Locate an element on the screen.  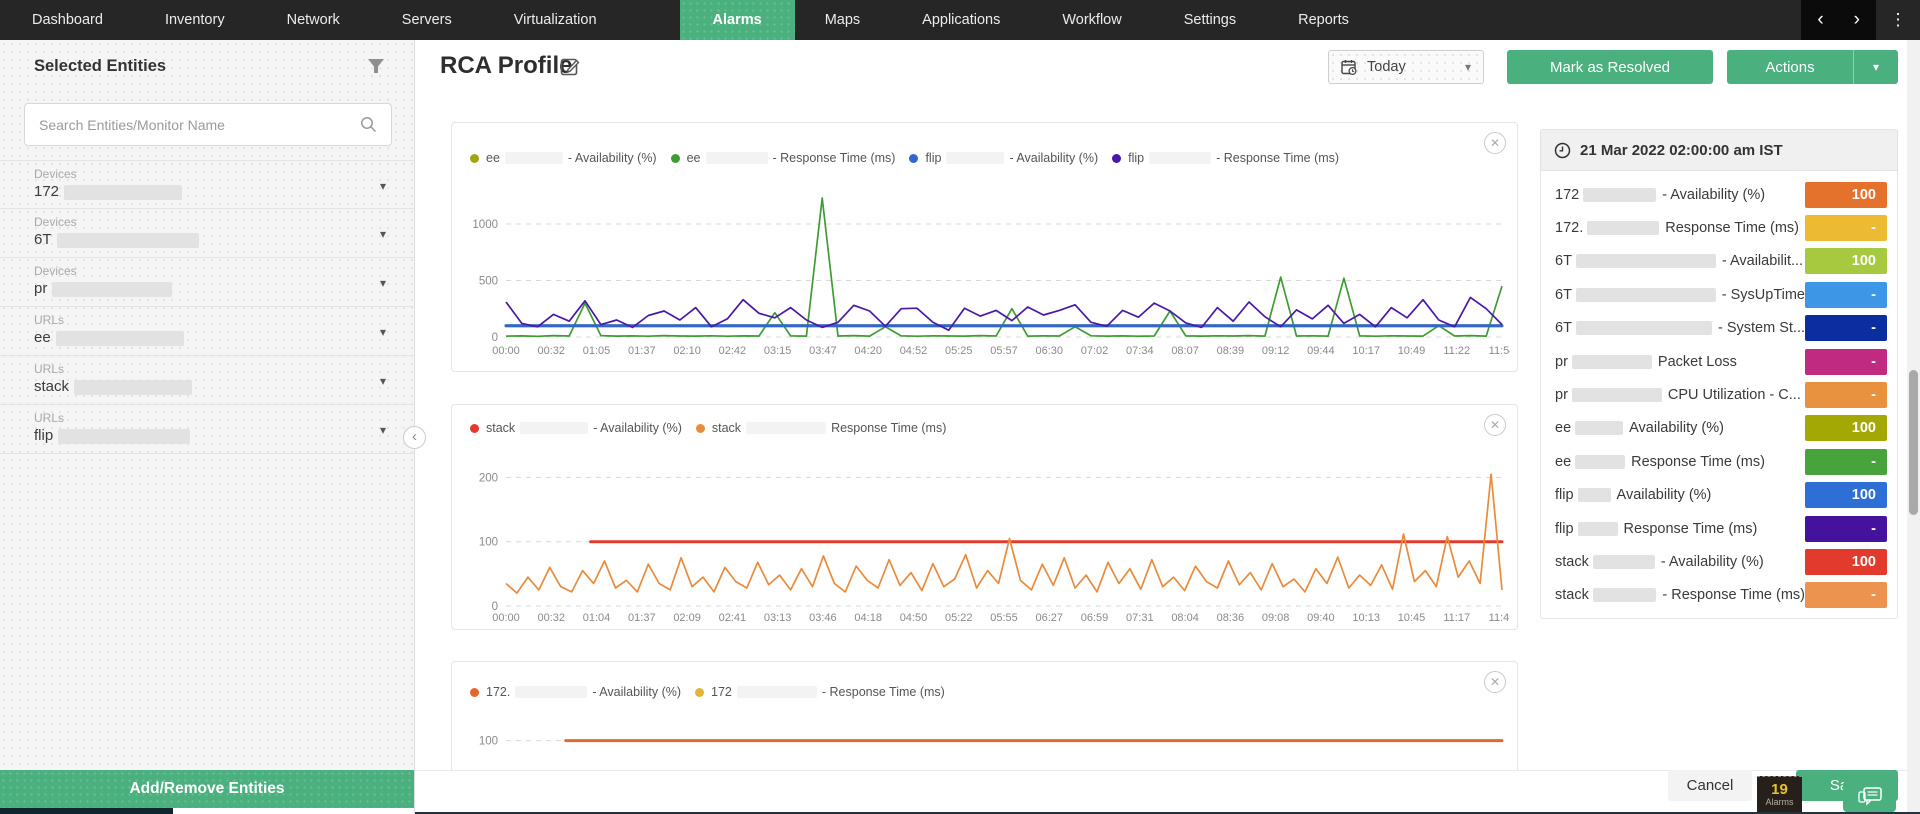
metric-row: 172. Response Time (ms) - is located at coordinates (1719, 227).